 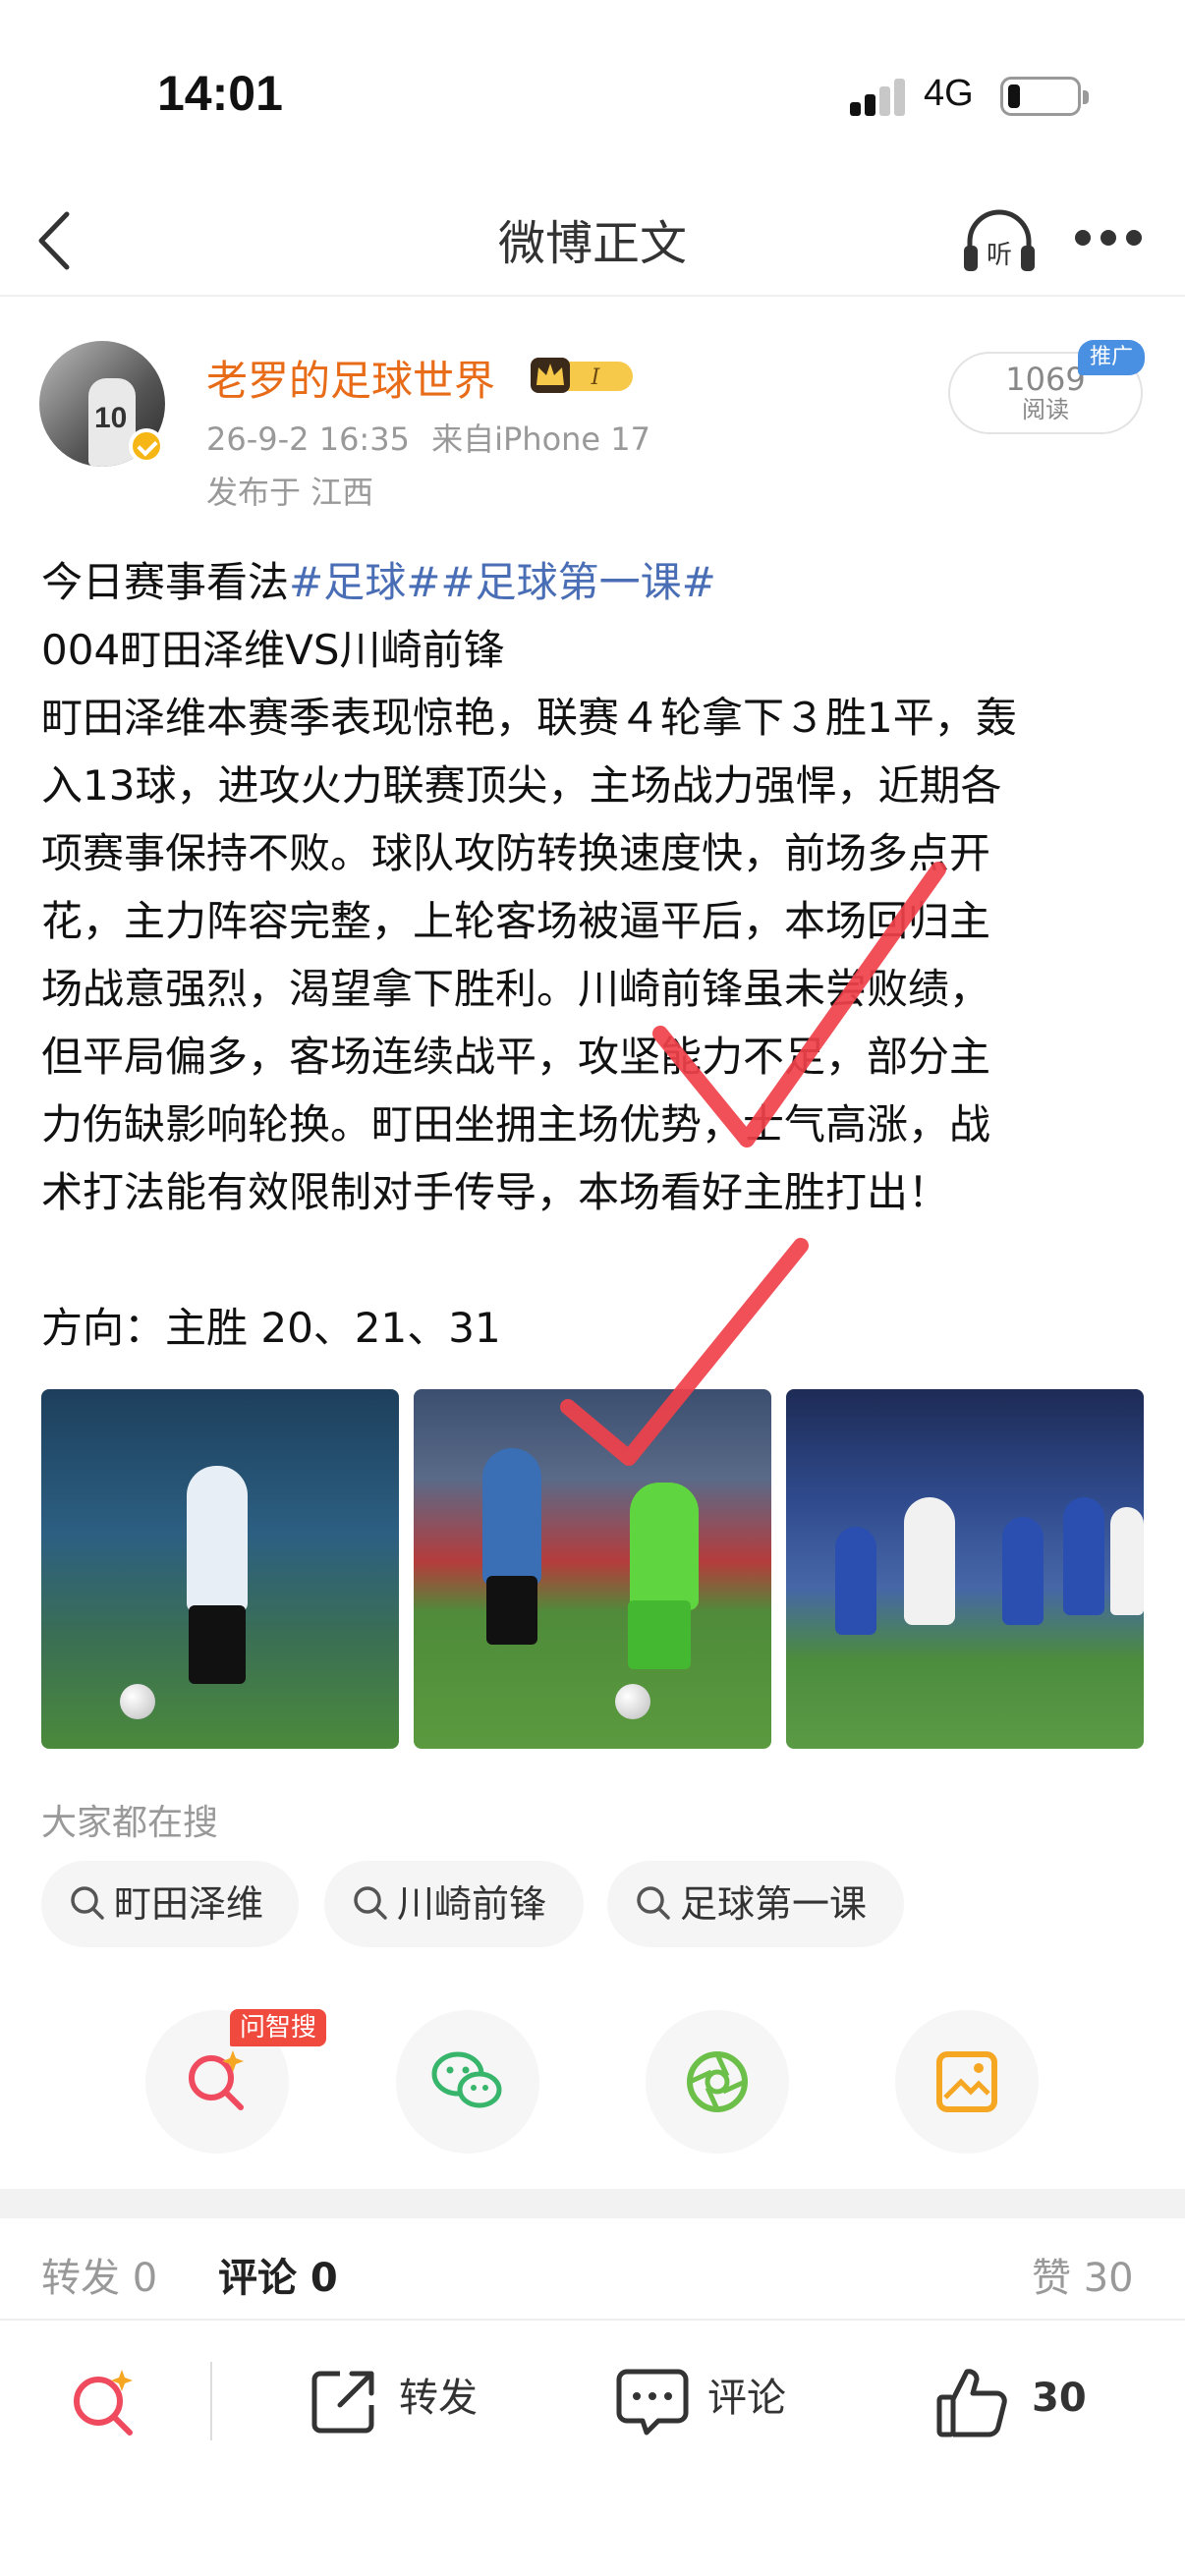 What do you see at coordinates (516, 1124) in the screenshot?
I see `body-line: 力伤缺影响轮换。町田坐拥主场优势，士气高涨，战` at bounding box center [516, 1124].